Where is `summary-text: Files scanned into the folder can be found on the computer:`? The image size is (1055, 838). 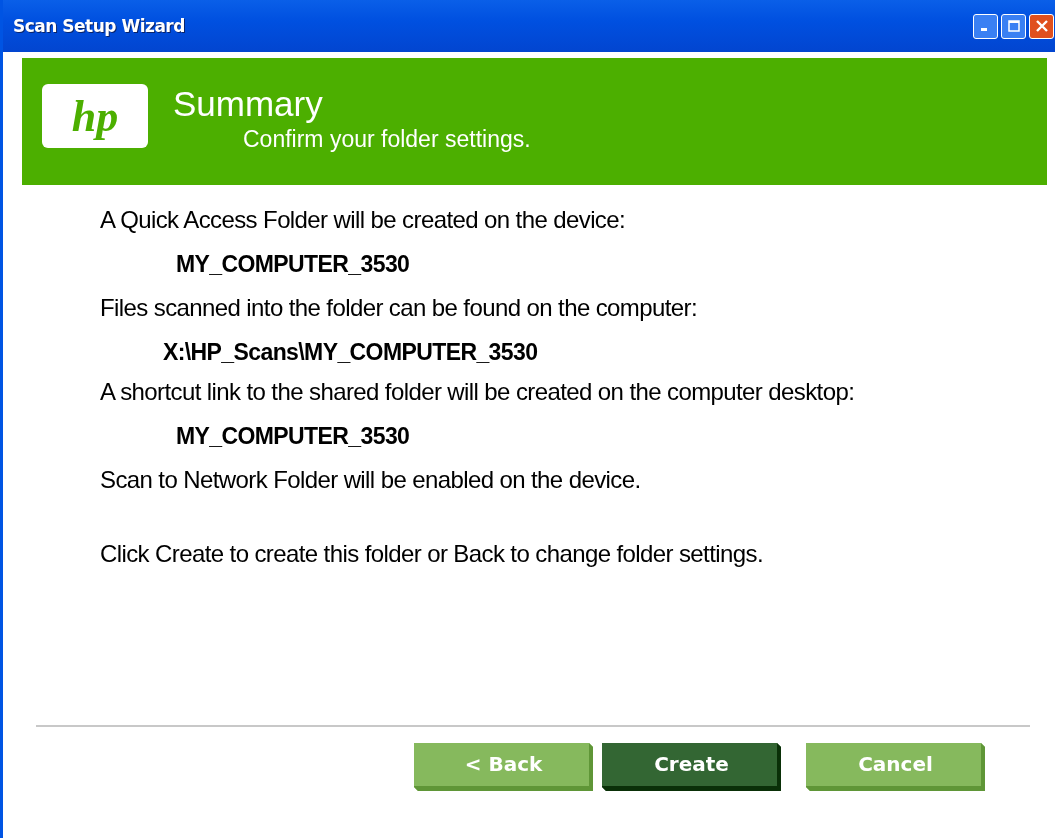
summary-text: Files scanned into the folder can be found on the computer: is located at coordinates (399, 309).